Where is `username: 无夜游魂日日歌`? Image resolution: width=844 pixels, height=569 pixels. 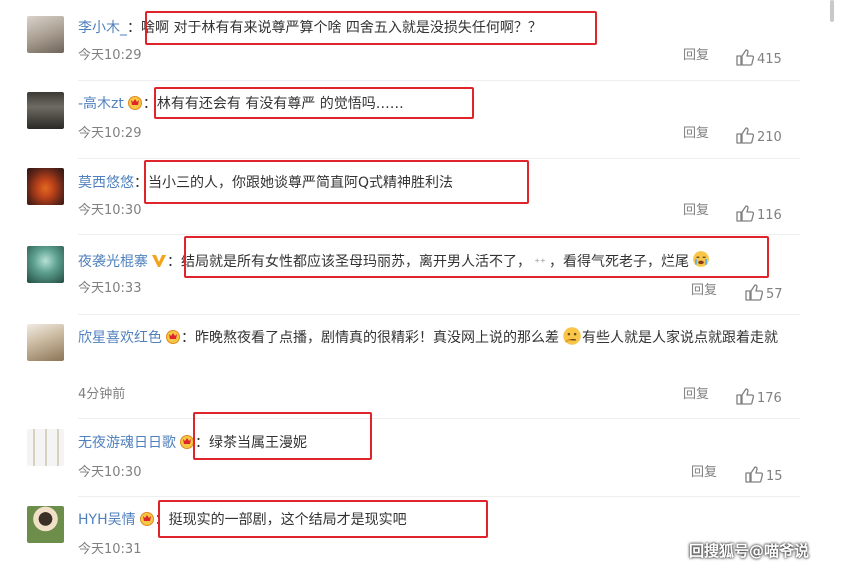 username: 无夜游魂日日歌 is located at coordinates (127, 443).